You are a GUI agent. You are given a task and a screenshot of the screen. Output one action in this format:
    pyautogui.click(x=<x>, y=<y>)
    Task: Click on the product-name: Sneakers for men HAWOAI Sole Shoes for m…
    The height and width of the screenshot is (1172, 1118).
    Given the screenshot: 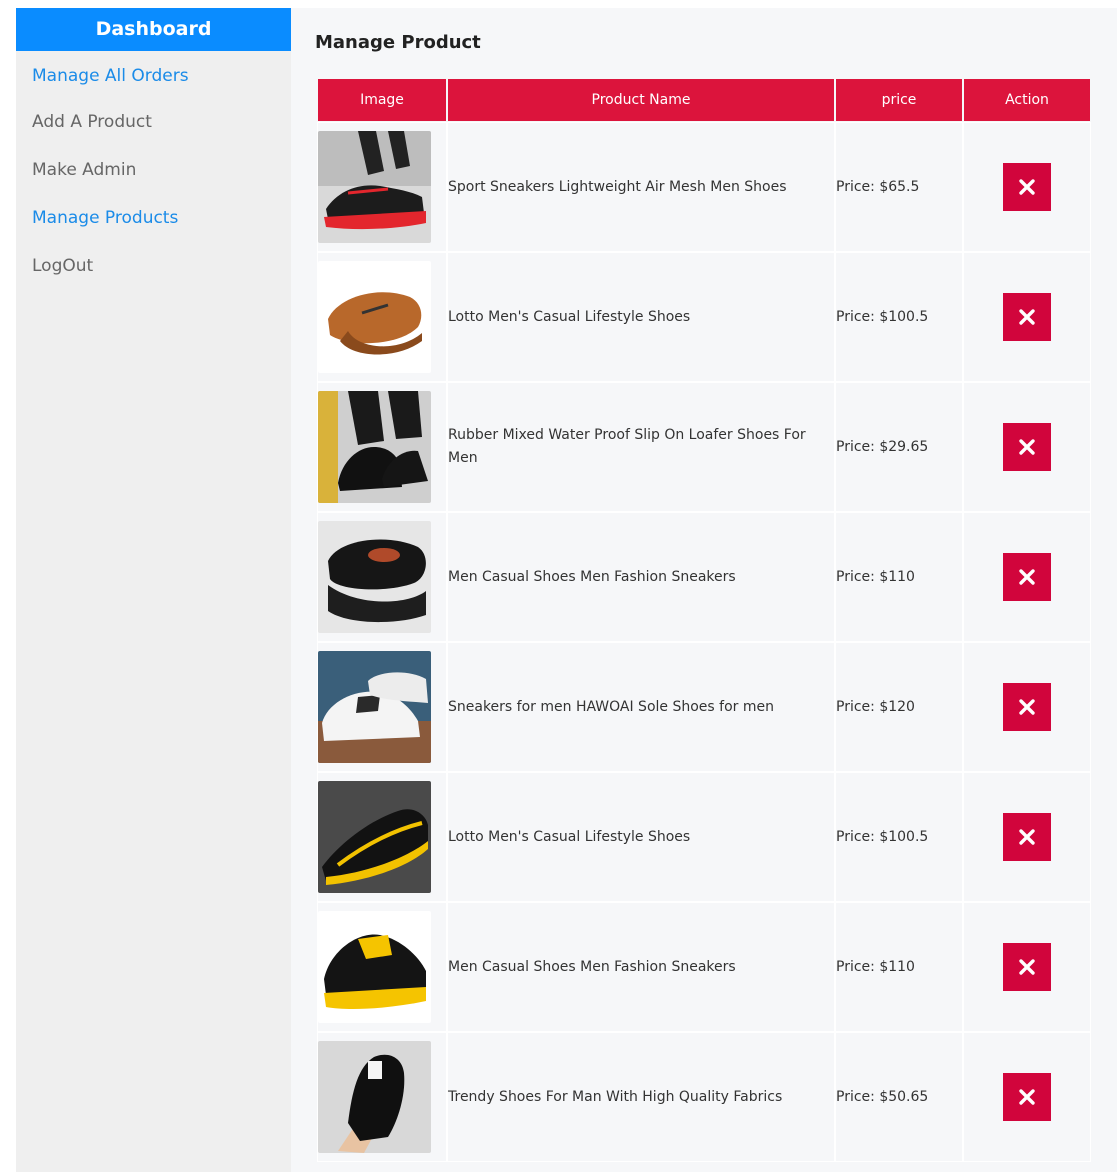 What is the action you would take?
    pyautogui.click(x=641, y=707)
    